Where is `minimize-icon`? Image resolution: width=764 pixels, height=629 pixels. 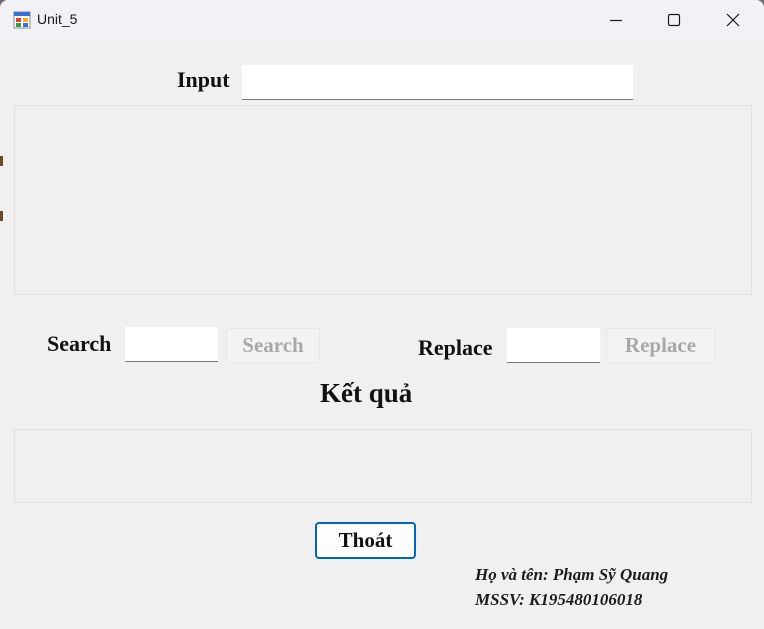 minimize-icon is located at coordinates (616, 20).